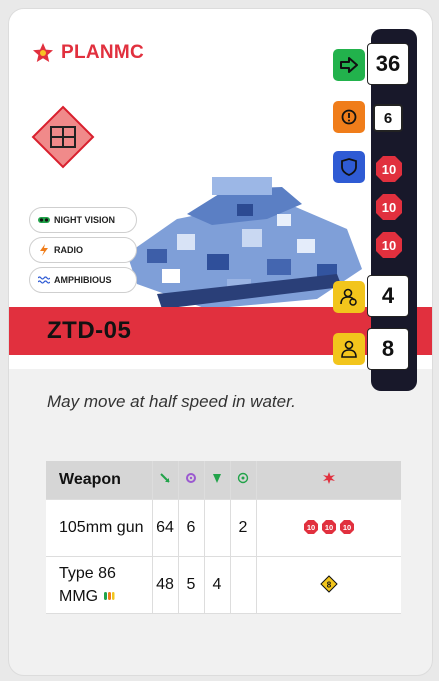 This screenshot has height=681, width=439. I want to click on penetration-icon, so click(217, 478).